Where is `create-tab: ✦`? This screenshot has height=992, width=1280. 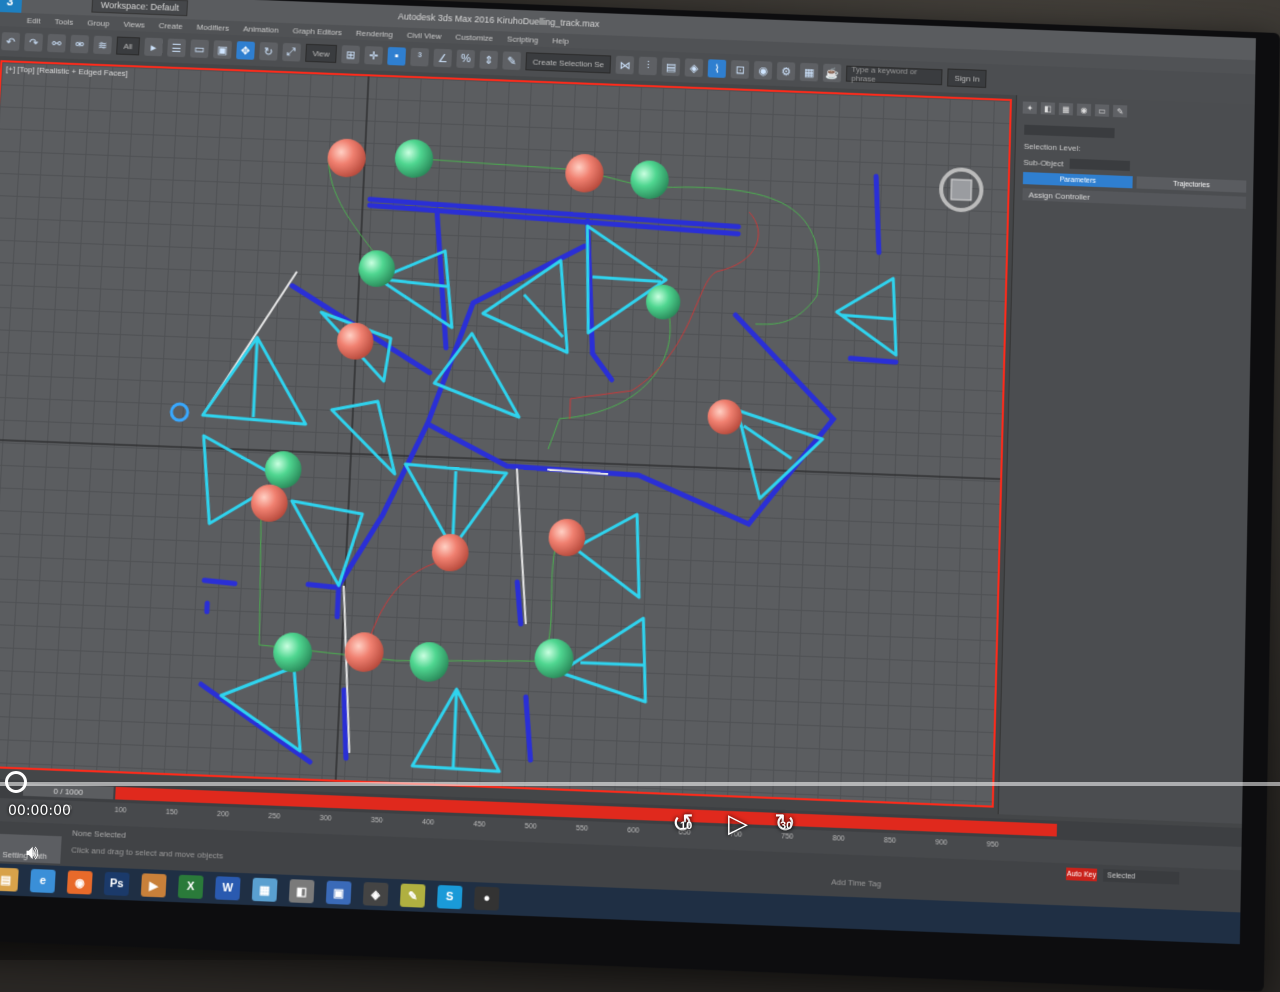 create-tab: ✦ is located at coordinates (1030, 107).